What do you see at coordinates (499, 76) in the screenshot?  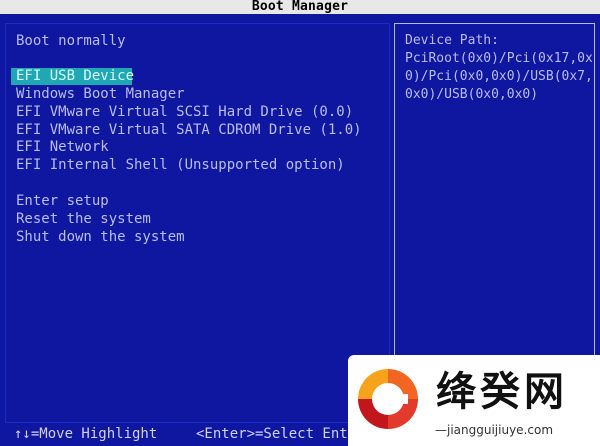 I see `device-path-line: 0)/Pci(0x0,0x0)/USB(0x7,` at bounding box center [499, 76].